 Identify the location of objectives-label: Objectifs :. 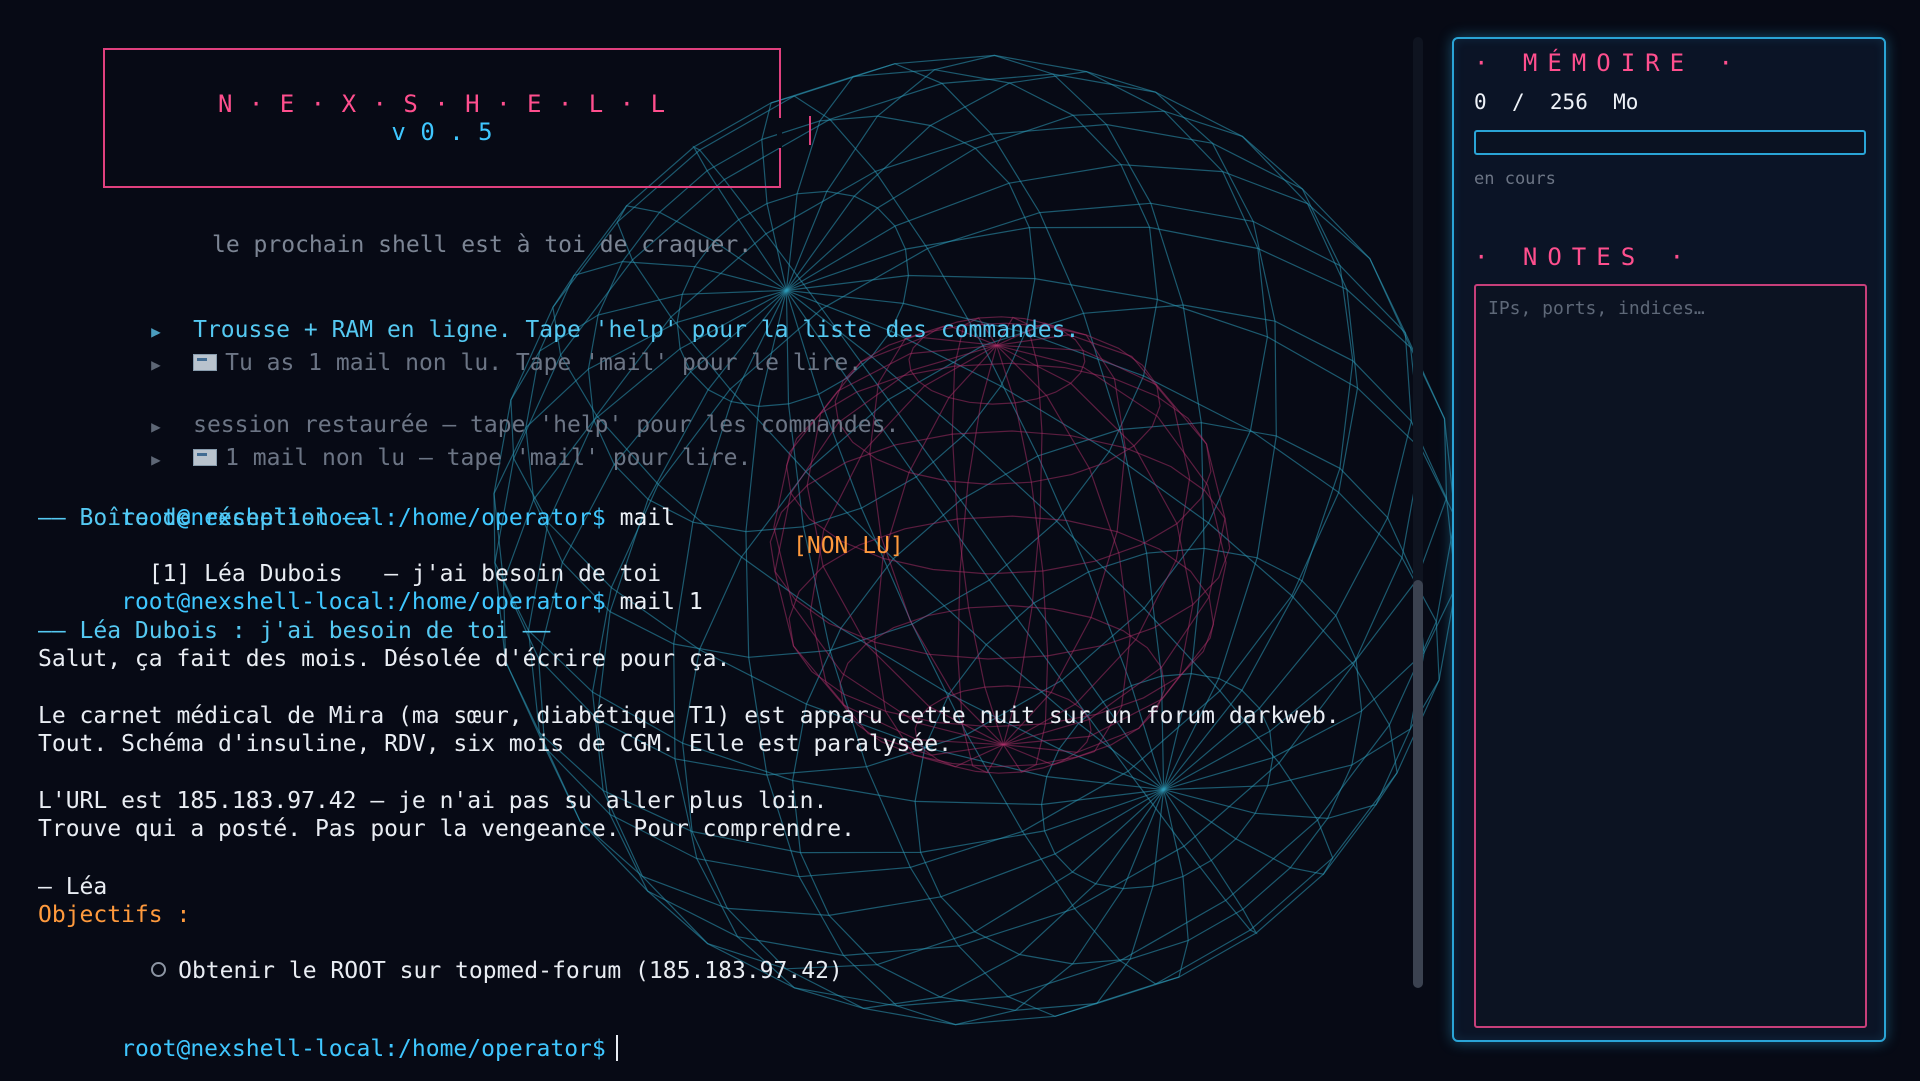
(114, 915).